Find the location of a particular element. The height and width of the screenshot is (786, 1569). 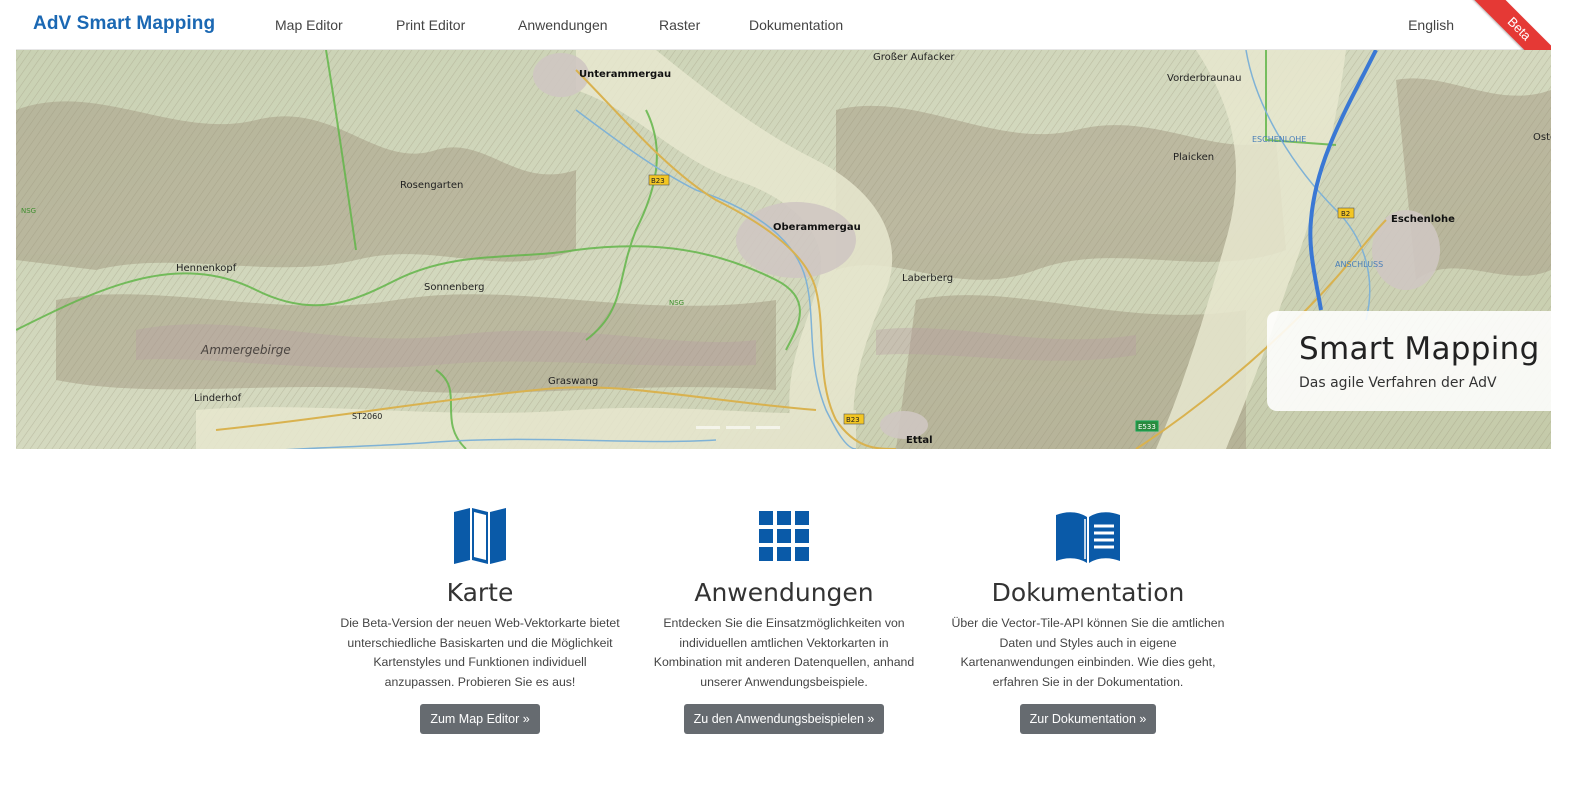

map-label-sonnenberg: Sonnenberg is located at coordinates (454, 287).